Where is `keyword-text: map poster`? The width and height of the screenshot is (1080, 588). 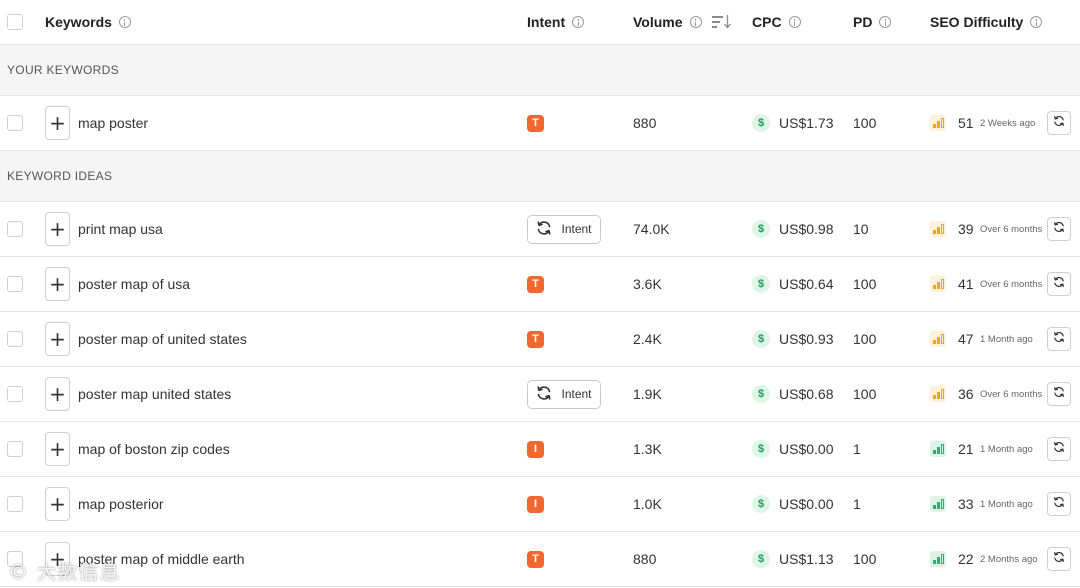 keyword-text: map poster is located at coordinates (113, 123).